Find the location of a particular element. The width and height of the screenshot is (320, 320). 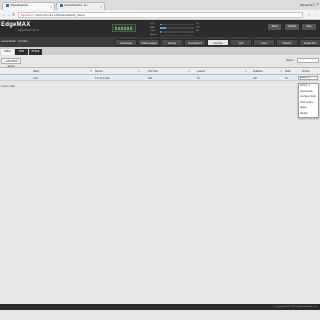

nav-tab-security-nat: Security/NAT is located at coordinates (195, 42).